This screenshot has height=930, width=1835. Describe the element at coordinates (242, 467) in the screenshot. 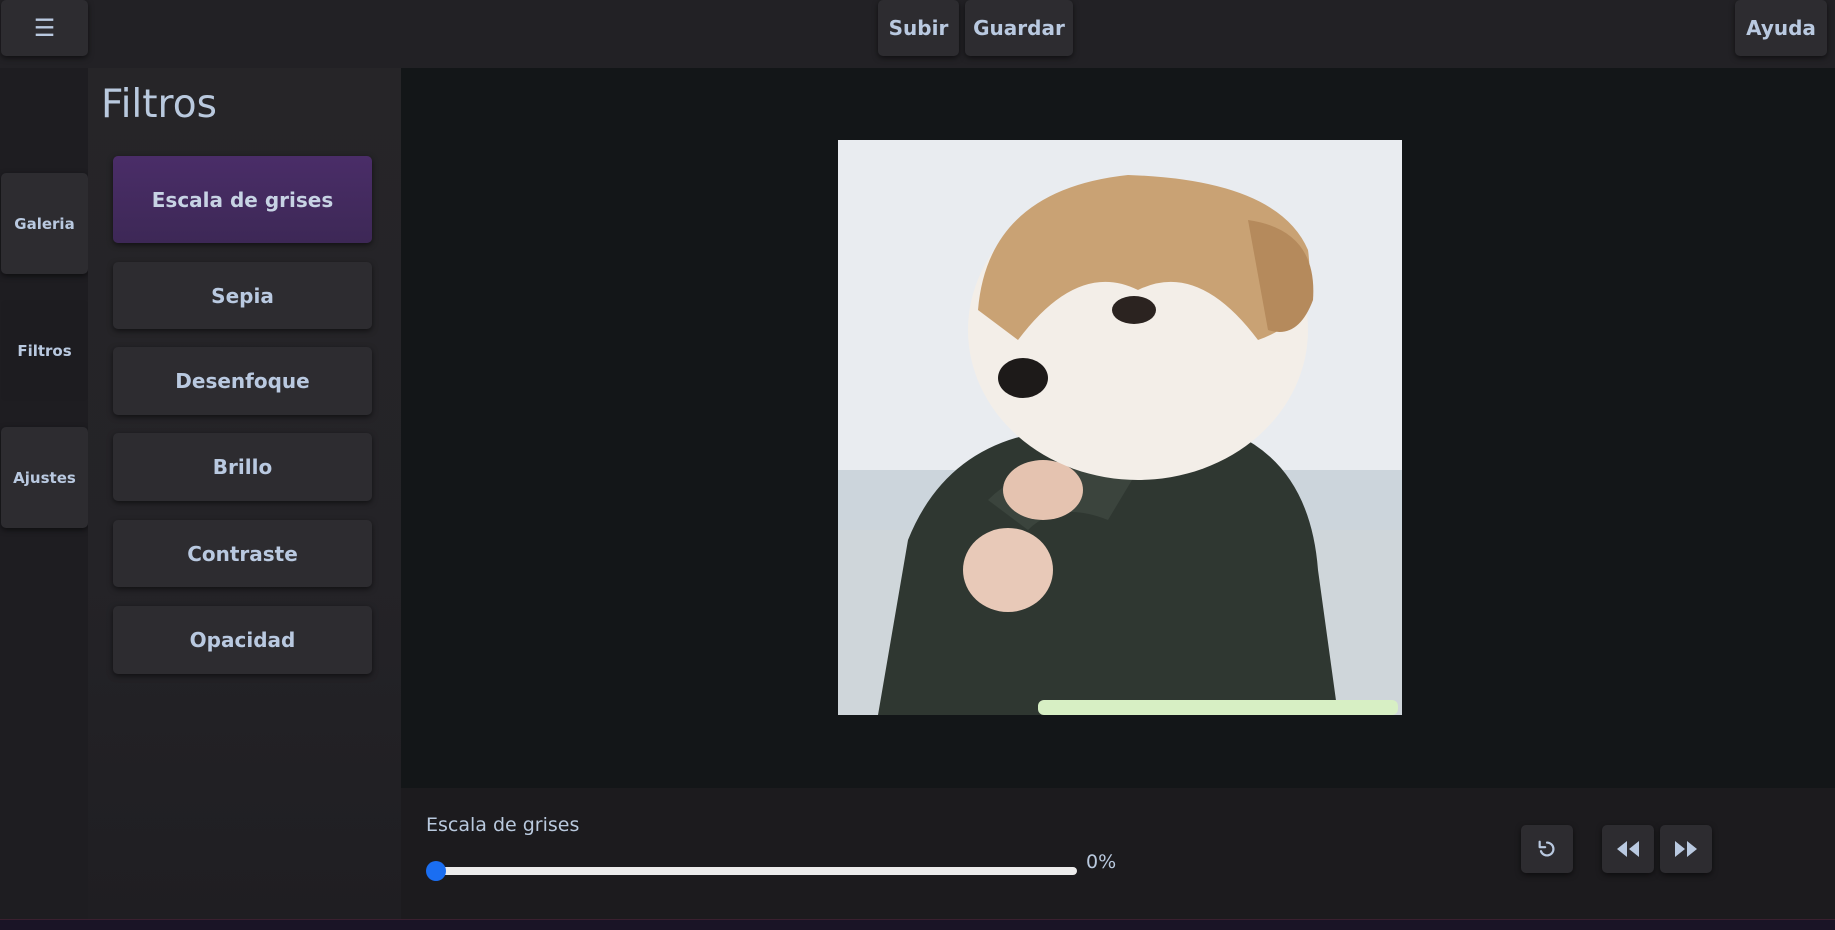

I see `filter-brightness-button: Brillo` at that location.